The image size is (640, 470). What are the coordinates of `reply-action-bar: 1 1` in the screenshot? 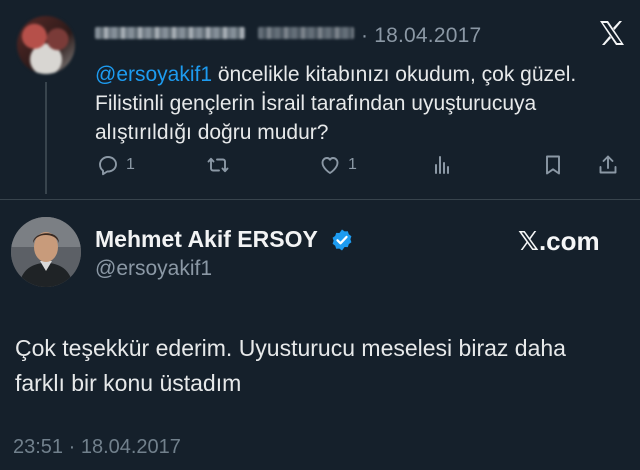 It's located at (320, 167).